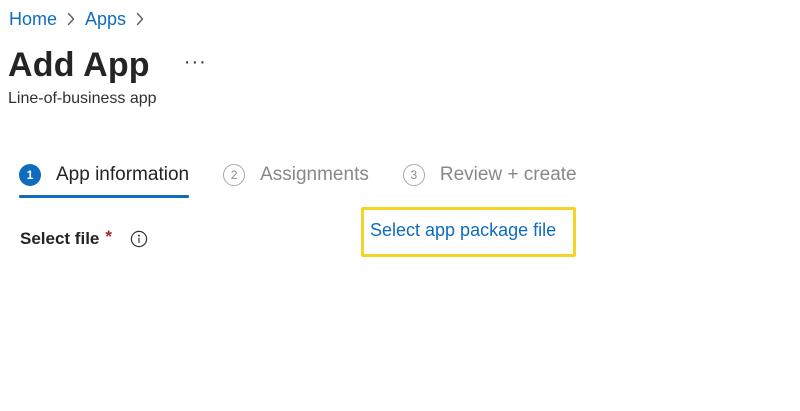  What do you see at coordinates (314, 174) in the screenshot?
I see `step-label: Assignments` at bounding box center [314, 174].